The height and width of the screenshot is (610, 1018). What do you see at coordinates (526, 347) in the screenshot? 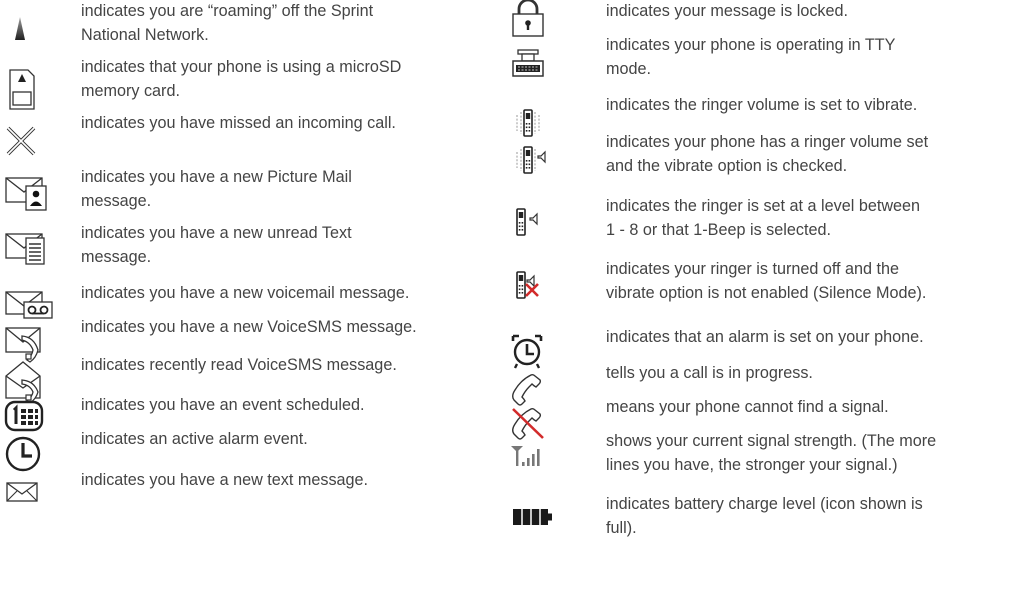
I see `alarm-set-icon` at bounding box center [526, 347].